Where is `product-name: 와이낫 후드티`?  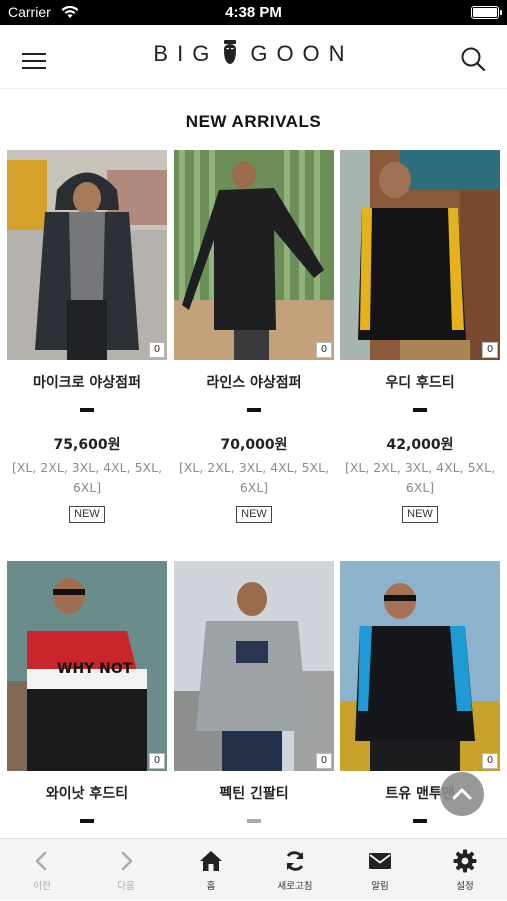
product-name: 와이낫 후드티 is located at coordinates (87, 793).